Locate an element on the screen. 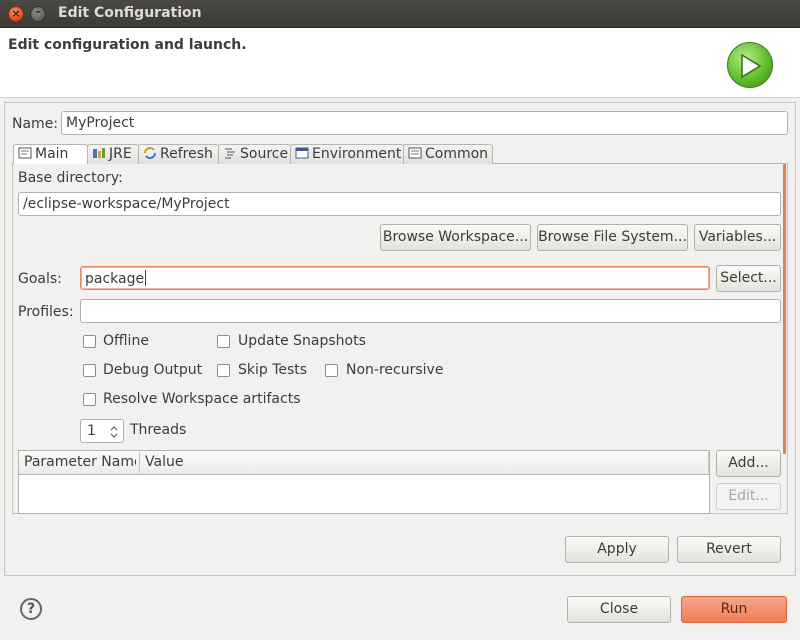 Image resolution: width=800 pixels, height=640 pixels. column-header-value: Value is located at coordinates (164, 462).